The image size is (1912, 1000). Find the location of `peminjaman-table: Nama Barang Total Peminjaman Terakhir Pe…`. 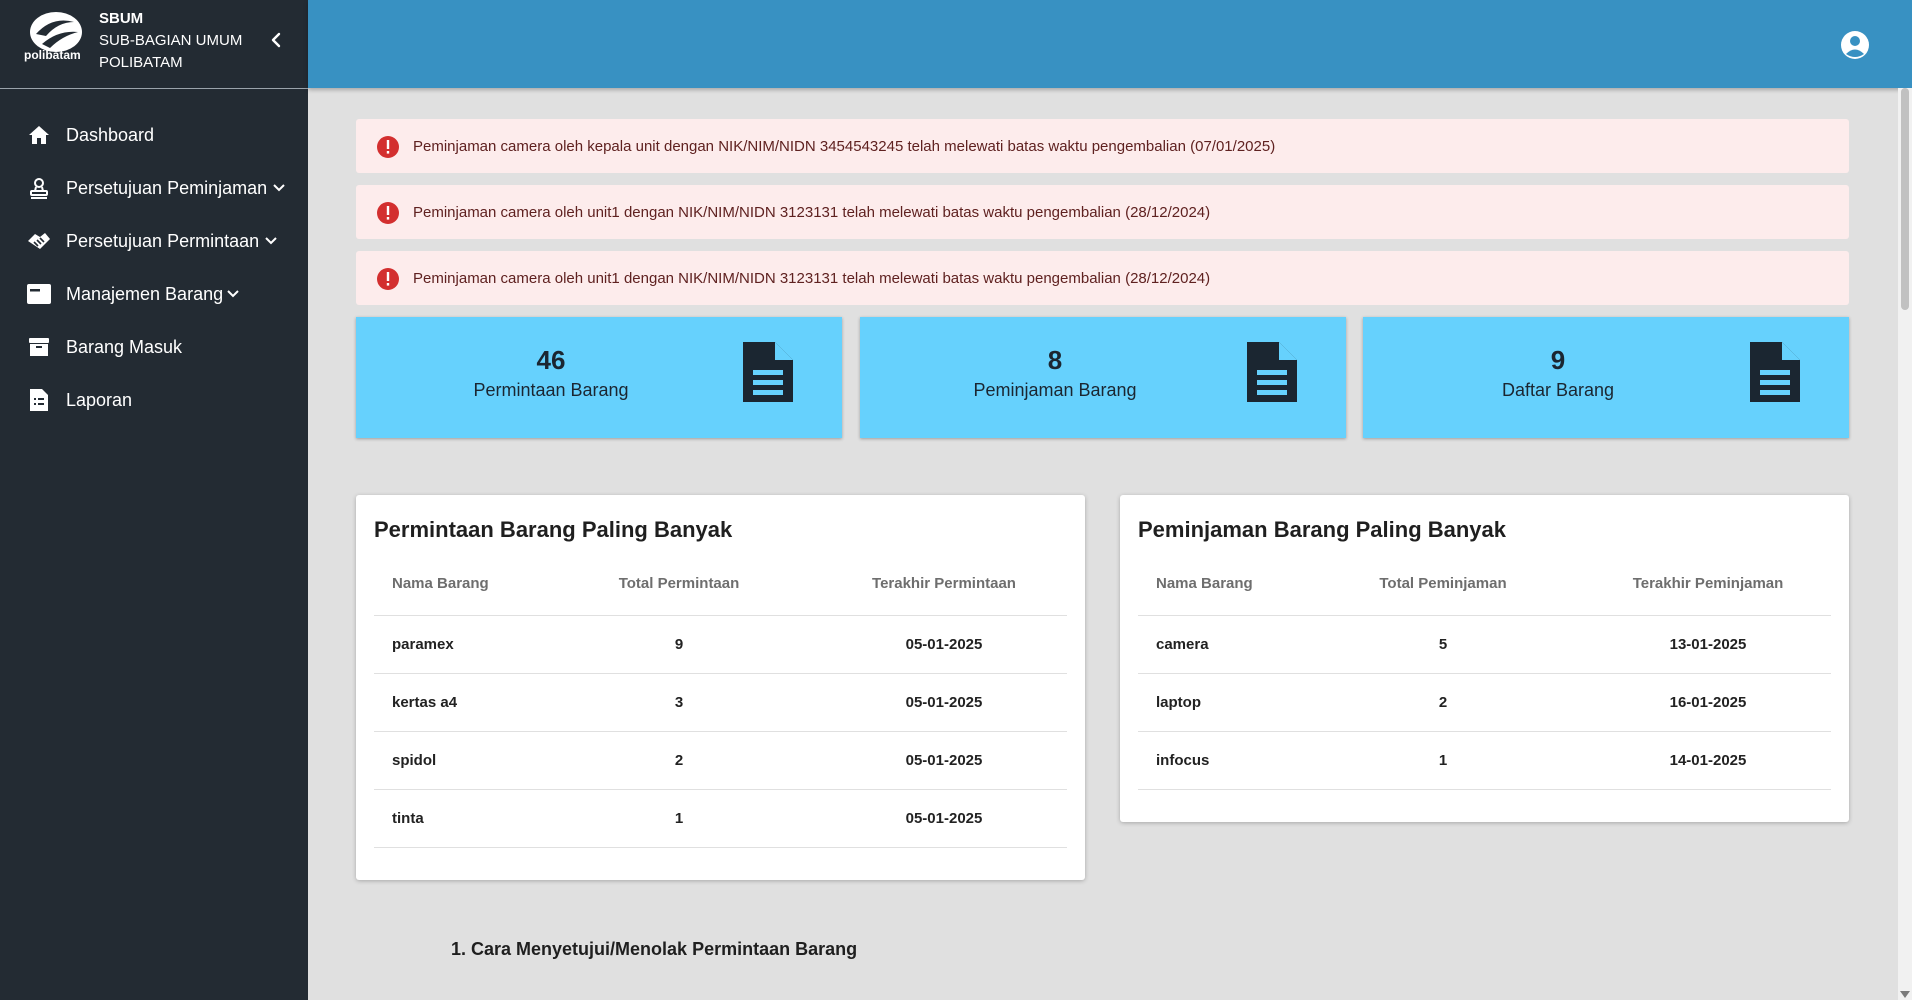

peminjaman-table: Nama Barang Total Peminjaman Terakhir Pe… is located at coordinates (1484, 672).